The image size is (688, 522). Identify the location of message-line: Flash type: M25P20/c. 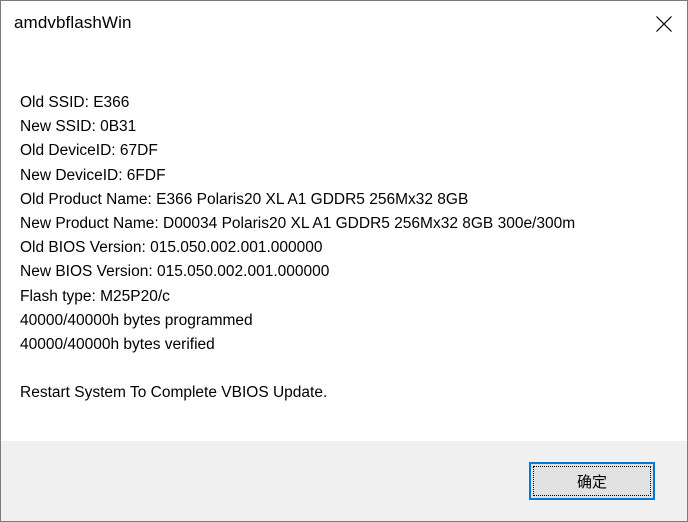
(95, 296).